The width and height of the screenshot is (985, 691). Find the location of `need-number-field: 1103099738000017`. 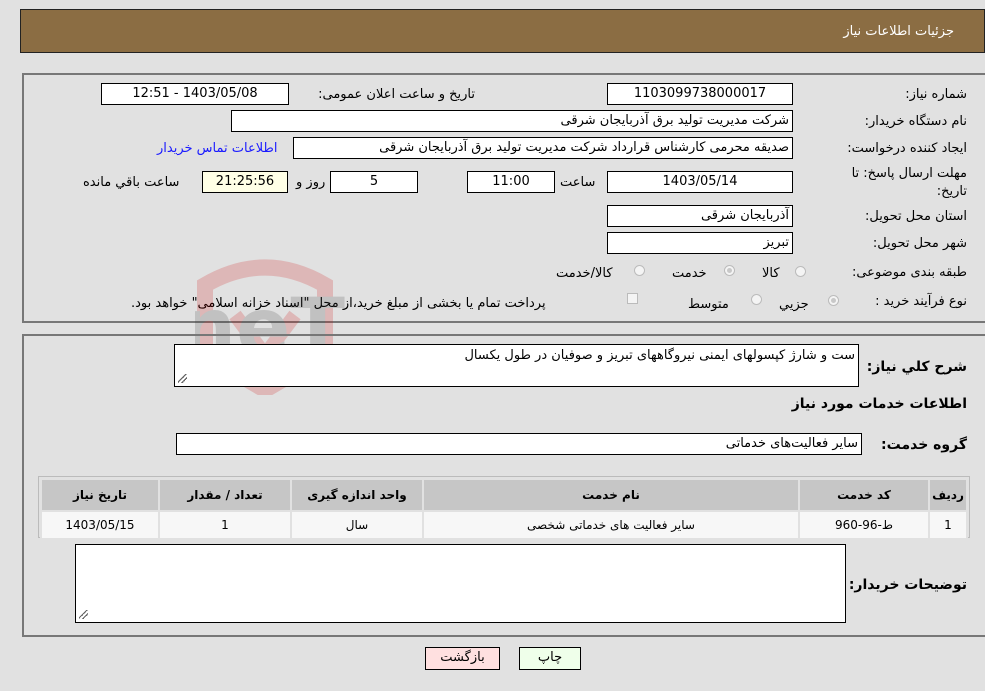

need-number-field: 1103099738000017 is located at coordinates (700, 94).